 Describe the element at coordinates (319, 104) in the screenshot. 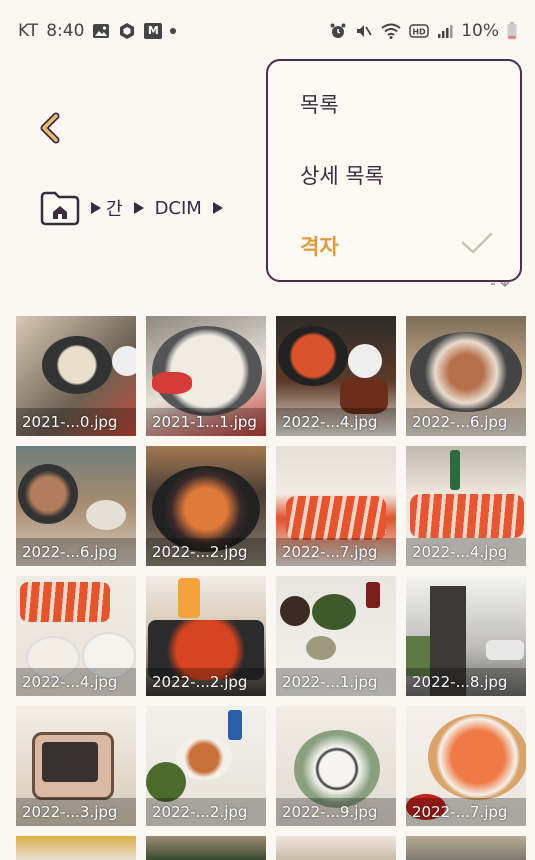

I see `menu-item-list: 목록` at that location.